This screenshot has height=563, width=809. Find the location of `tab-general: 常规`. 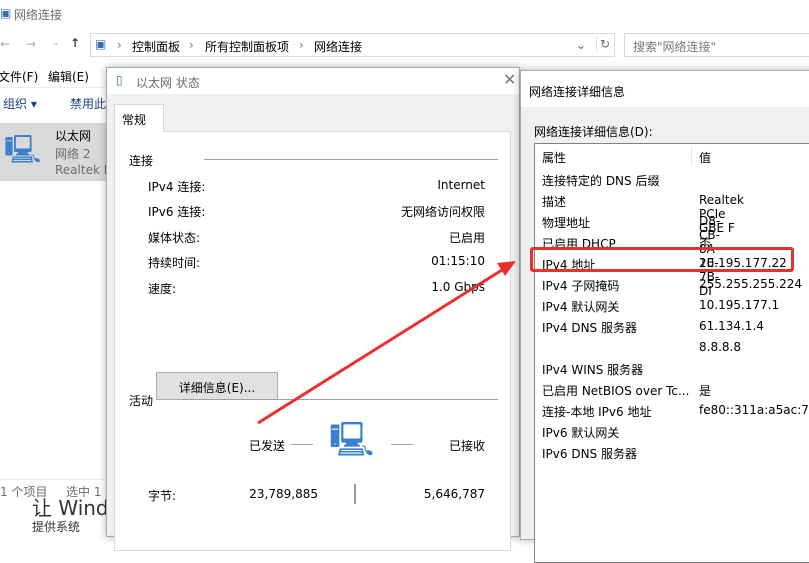

tab-general: 常规 is located at coordinates (139, 118).